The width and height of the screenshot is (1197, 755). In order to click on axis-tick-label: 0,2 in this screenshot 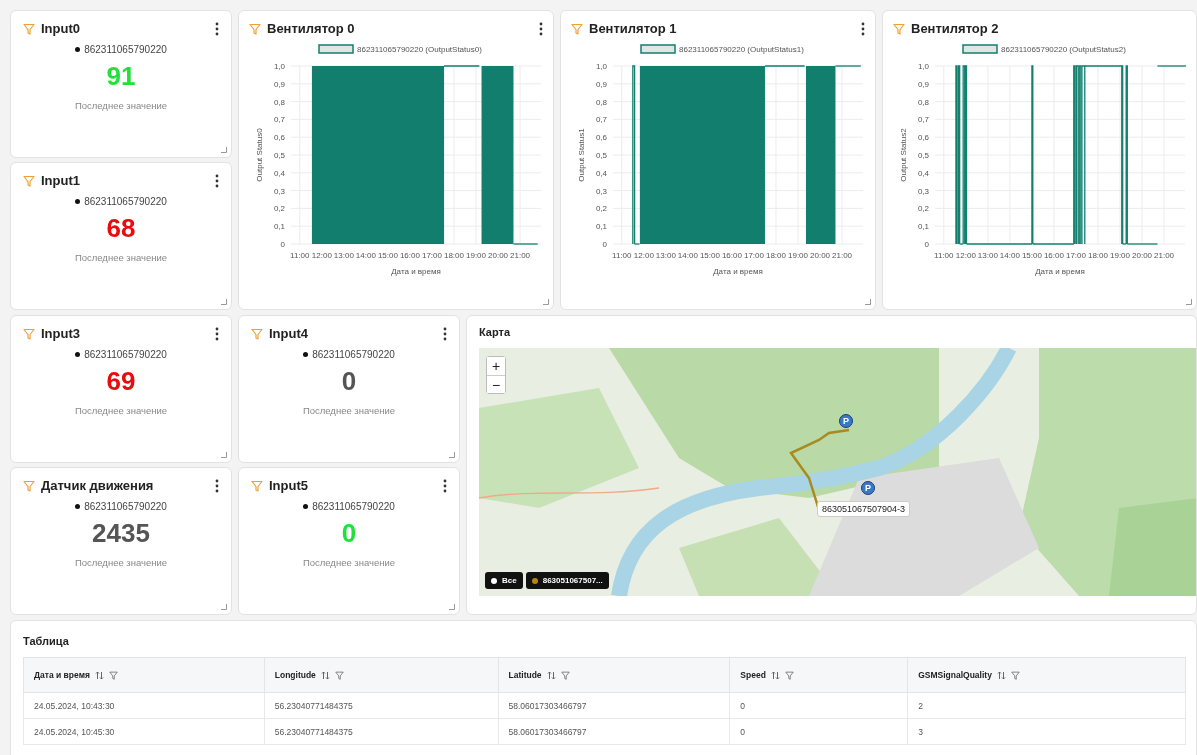, I will do `click(601, 209)`.